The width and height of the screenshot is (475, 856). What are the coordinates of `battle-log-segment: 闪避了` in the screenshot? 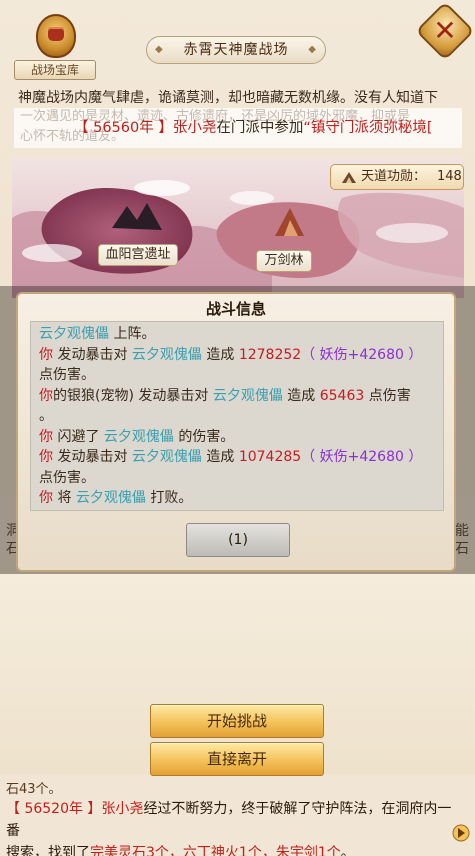 It's located at (78, 436).